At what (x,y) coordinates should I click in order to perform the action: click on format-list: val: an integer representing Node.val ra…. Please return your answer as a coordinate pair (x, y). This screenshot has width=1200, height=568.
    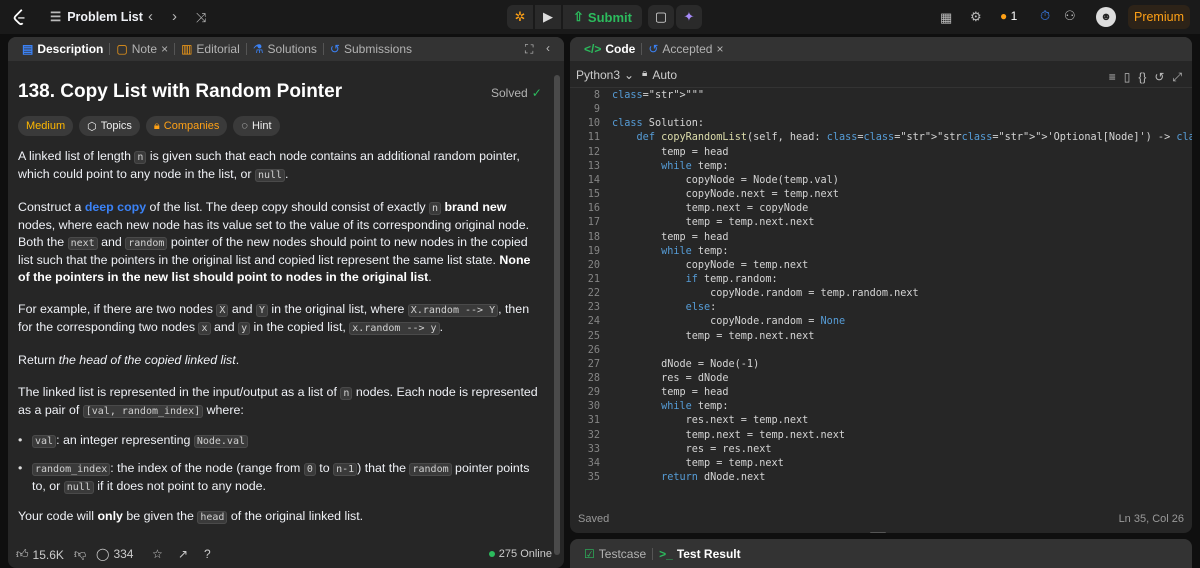
    Looking at the image, I should click on (280, 464).